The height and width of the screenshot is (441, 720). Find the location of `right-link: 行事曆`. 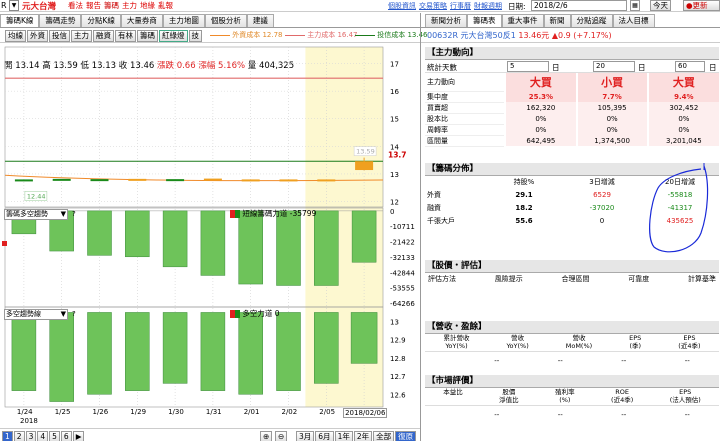

right-link: 行事曆 is located at coordinates (460, 6).